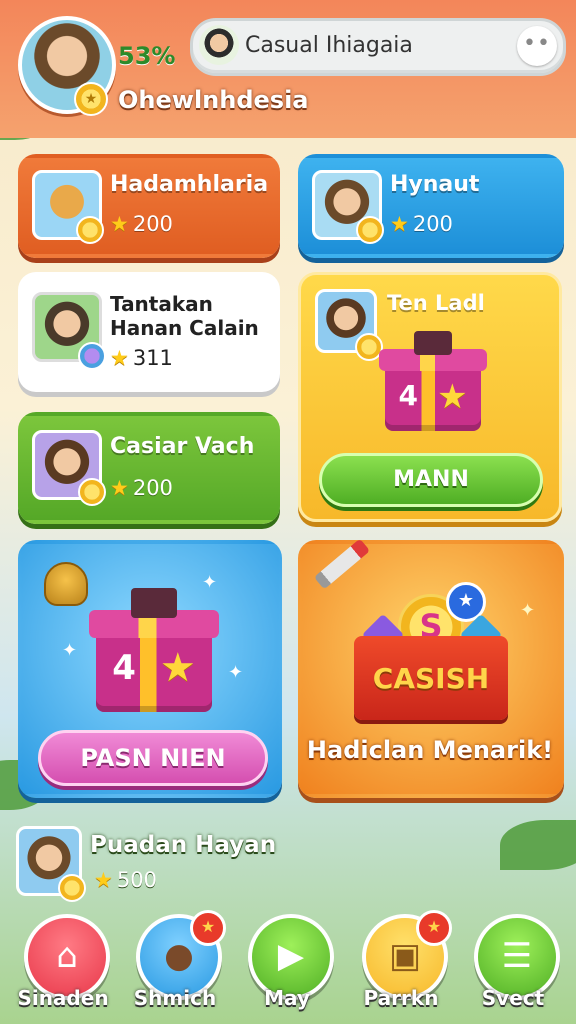 This screenshot has height=1024, width=576. What do you see at coordinates (153, 758) in the screenshot?
I see `open-gift-button: PASN NIEN` at bounding box center [153, 758].